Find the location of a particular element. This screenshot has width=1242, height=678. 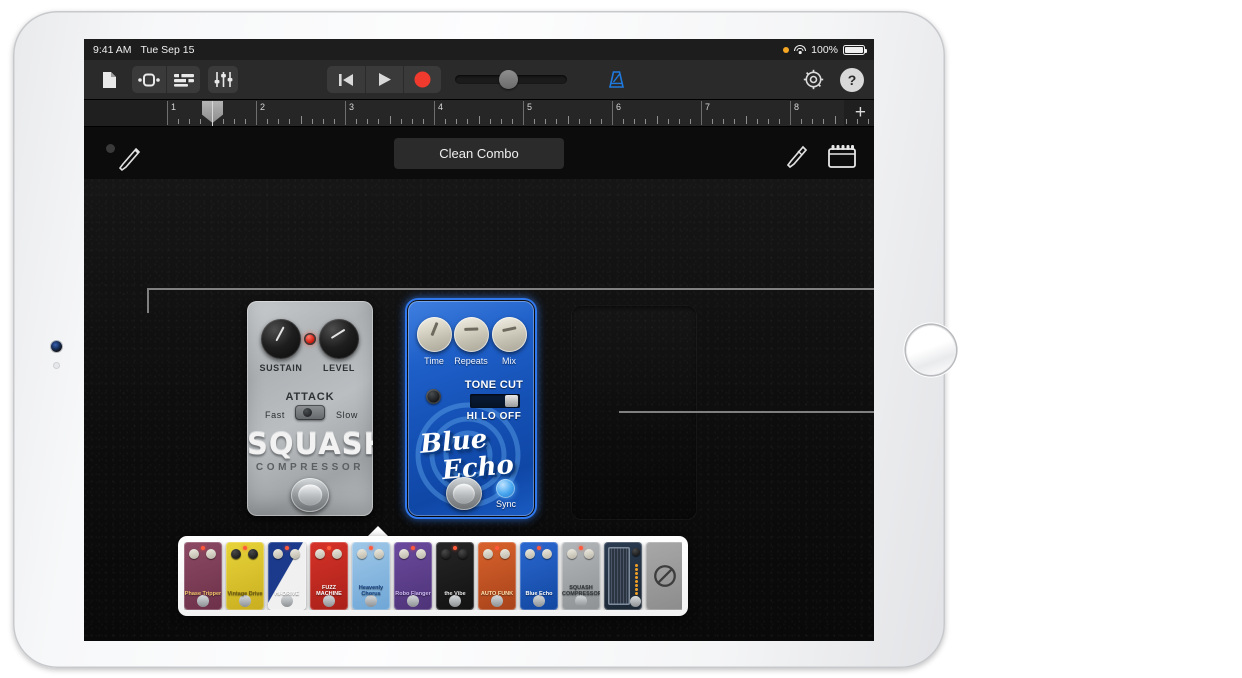

rewind-button is located at coordinates (346, 79).